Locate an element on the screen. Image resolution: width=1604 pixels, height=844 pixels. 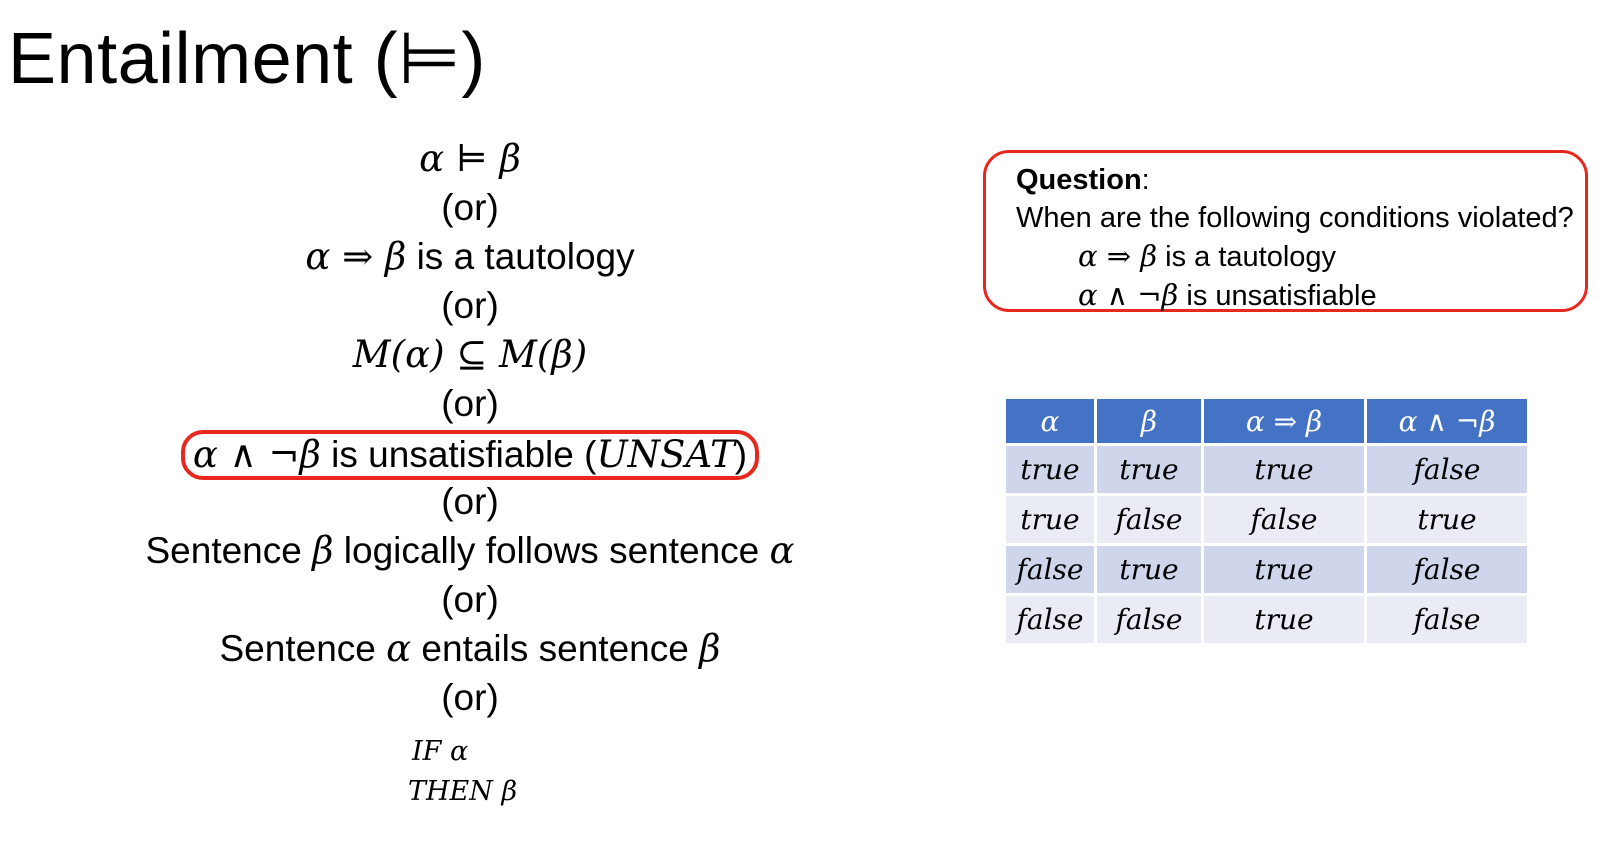
column-header-implication: α ⇒ β is located at coordinates (1284, 421).